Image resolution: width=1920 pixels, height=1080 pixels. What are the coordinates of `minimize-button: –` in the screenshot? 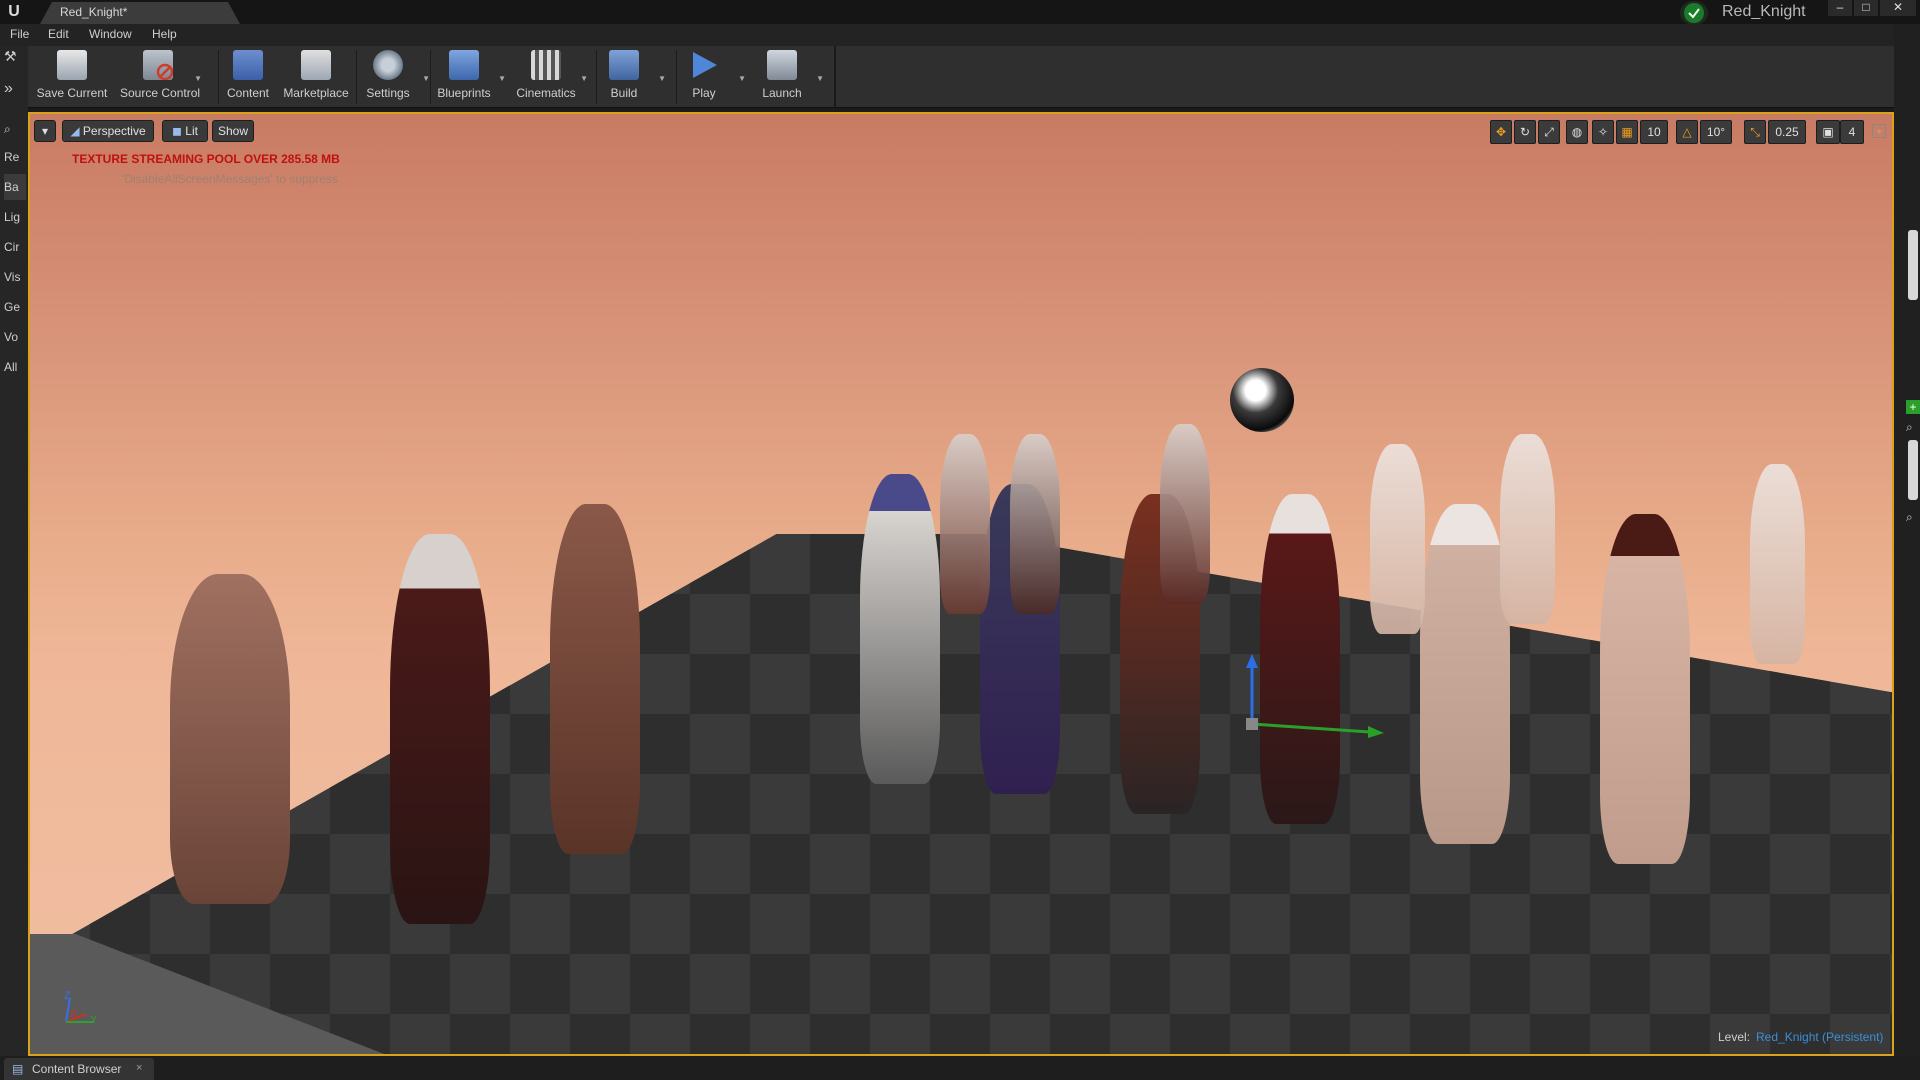 It's located at (1840, 8).